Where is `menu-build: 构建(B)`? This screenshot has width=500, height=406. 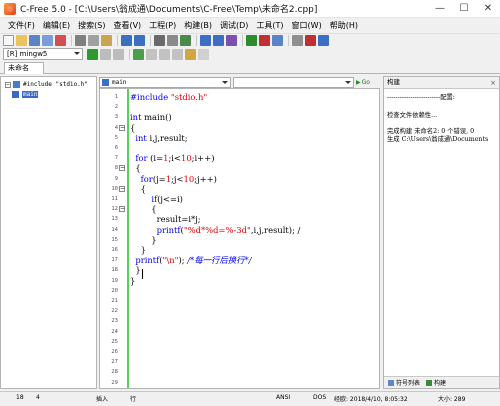 menu-build: 构建(B) is located at coordinates (198, 25).